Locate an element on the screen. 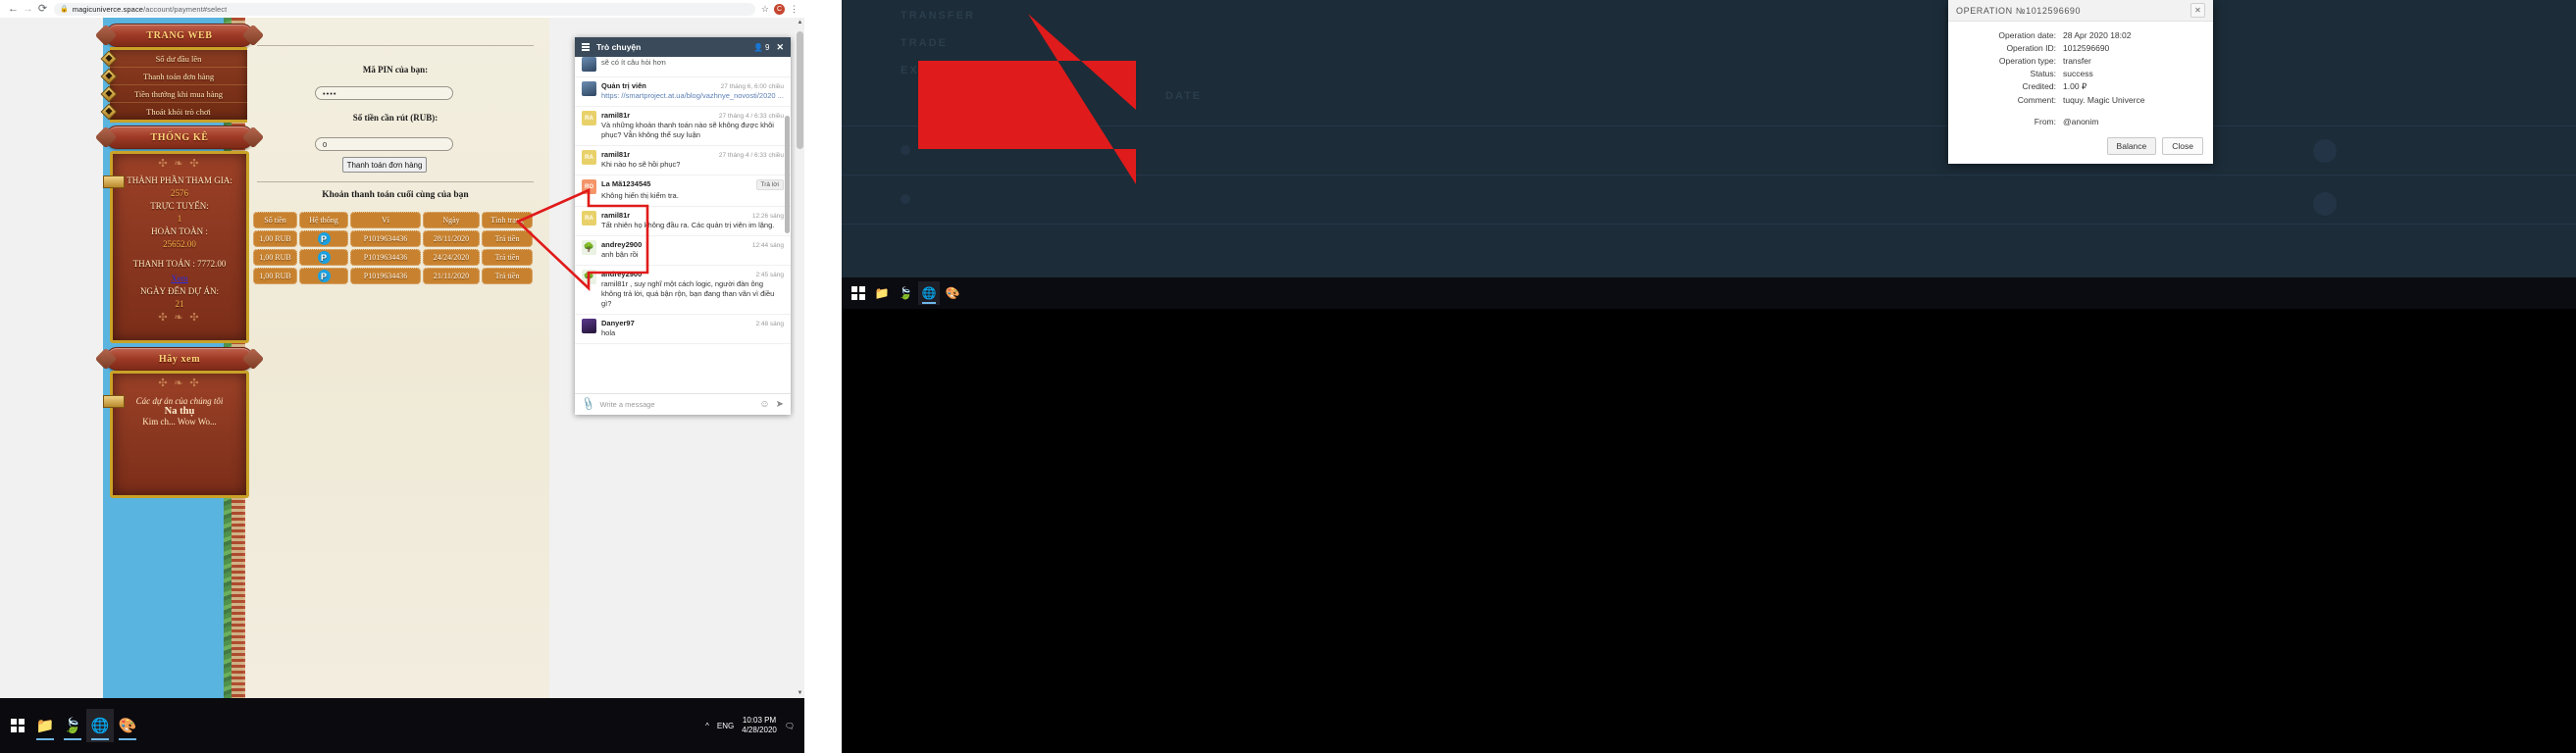  chat-user-count: 👤 9 is located at coordinates (761, 47).